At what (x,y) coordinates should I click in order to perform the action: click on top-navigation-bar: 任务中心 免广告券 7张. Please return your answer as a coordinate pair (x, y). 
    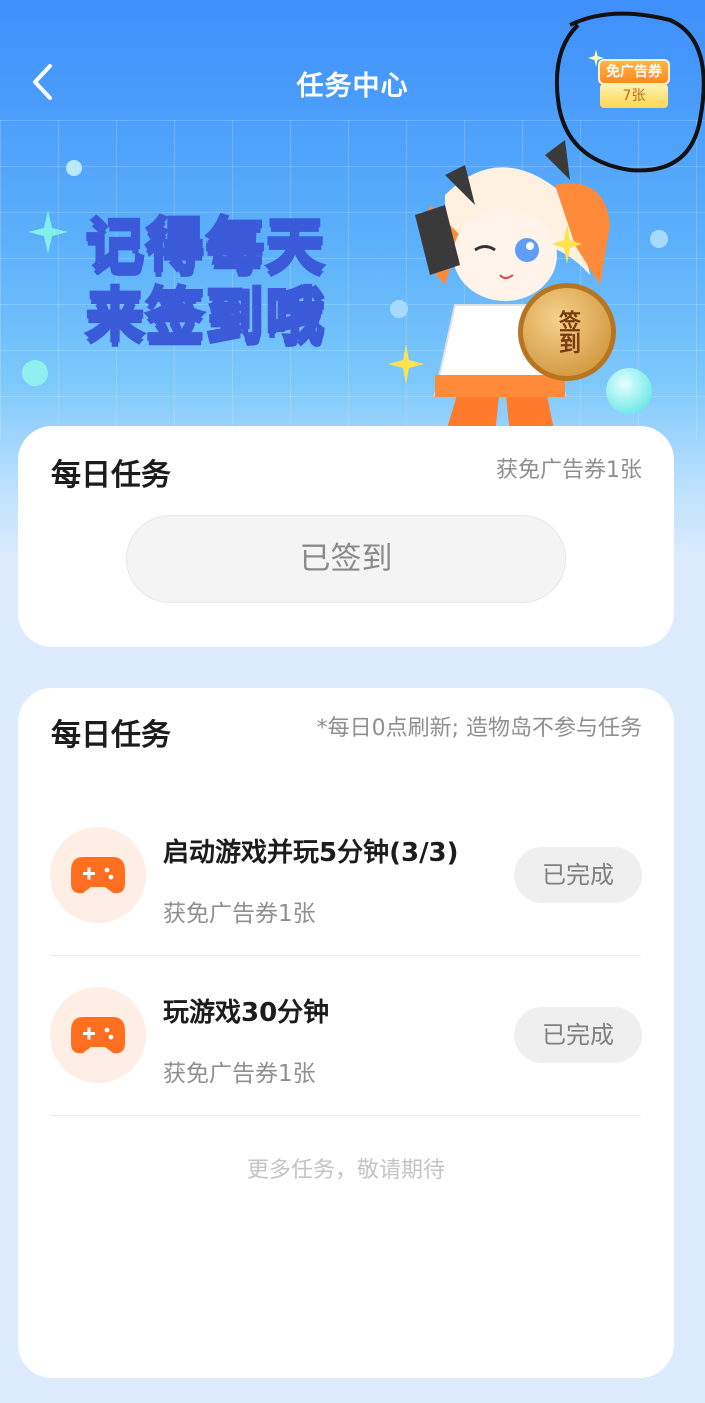
    Looking at the image, I should click on (352, 86).